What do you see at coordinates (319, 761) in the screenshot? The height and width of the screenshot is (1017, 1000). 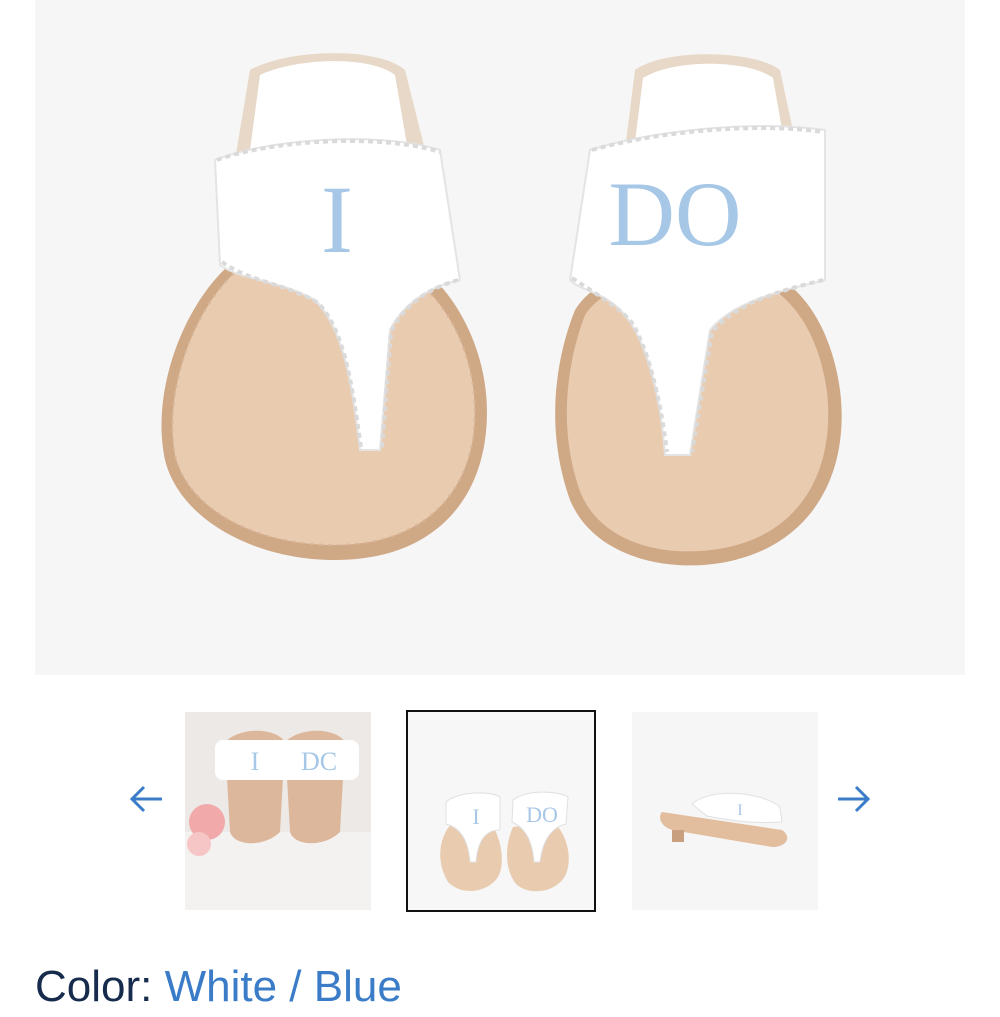 I see `thumbnail-lifestyle-right-text: DC` at bounding box center [319, 761].